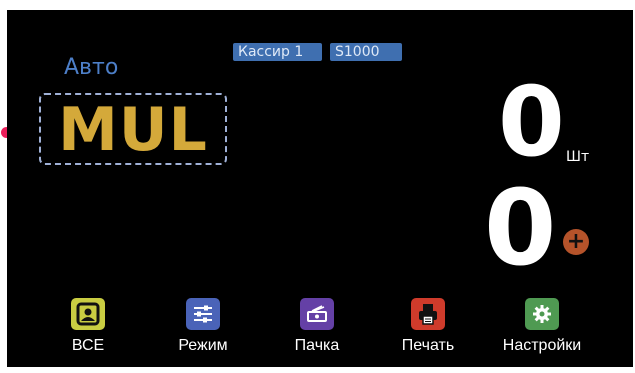 This screenshot has height=373, width=635. What do you see at coordinates (520, 228) in the screenshot?
I see `amount-value: 0` at bounding box center [520, 228].